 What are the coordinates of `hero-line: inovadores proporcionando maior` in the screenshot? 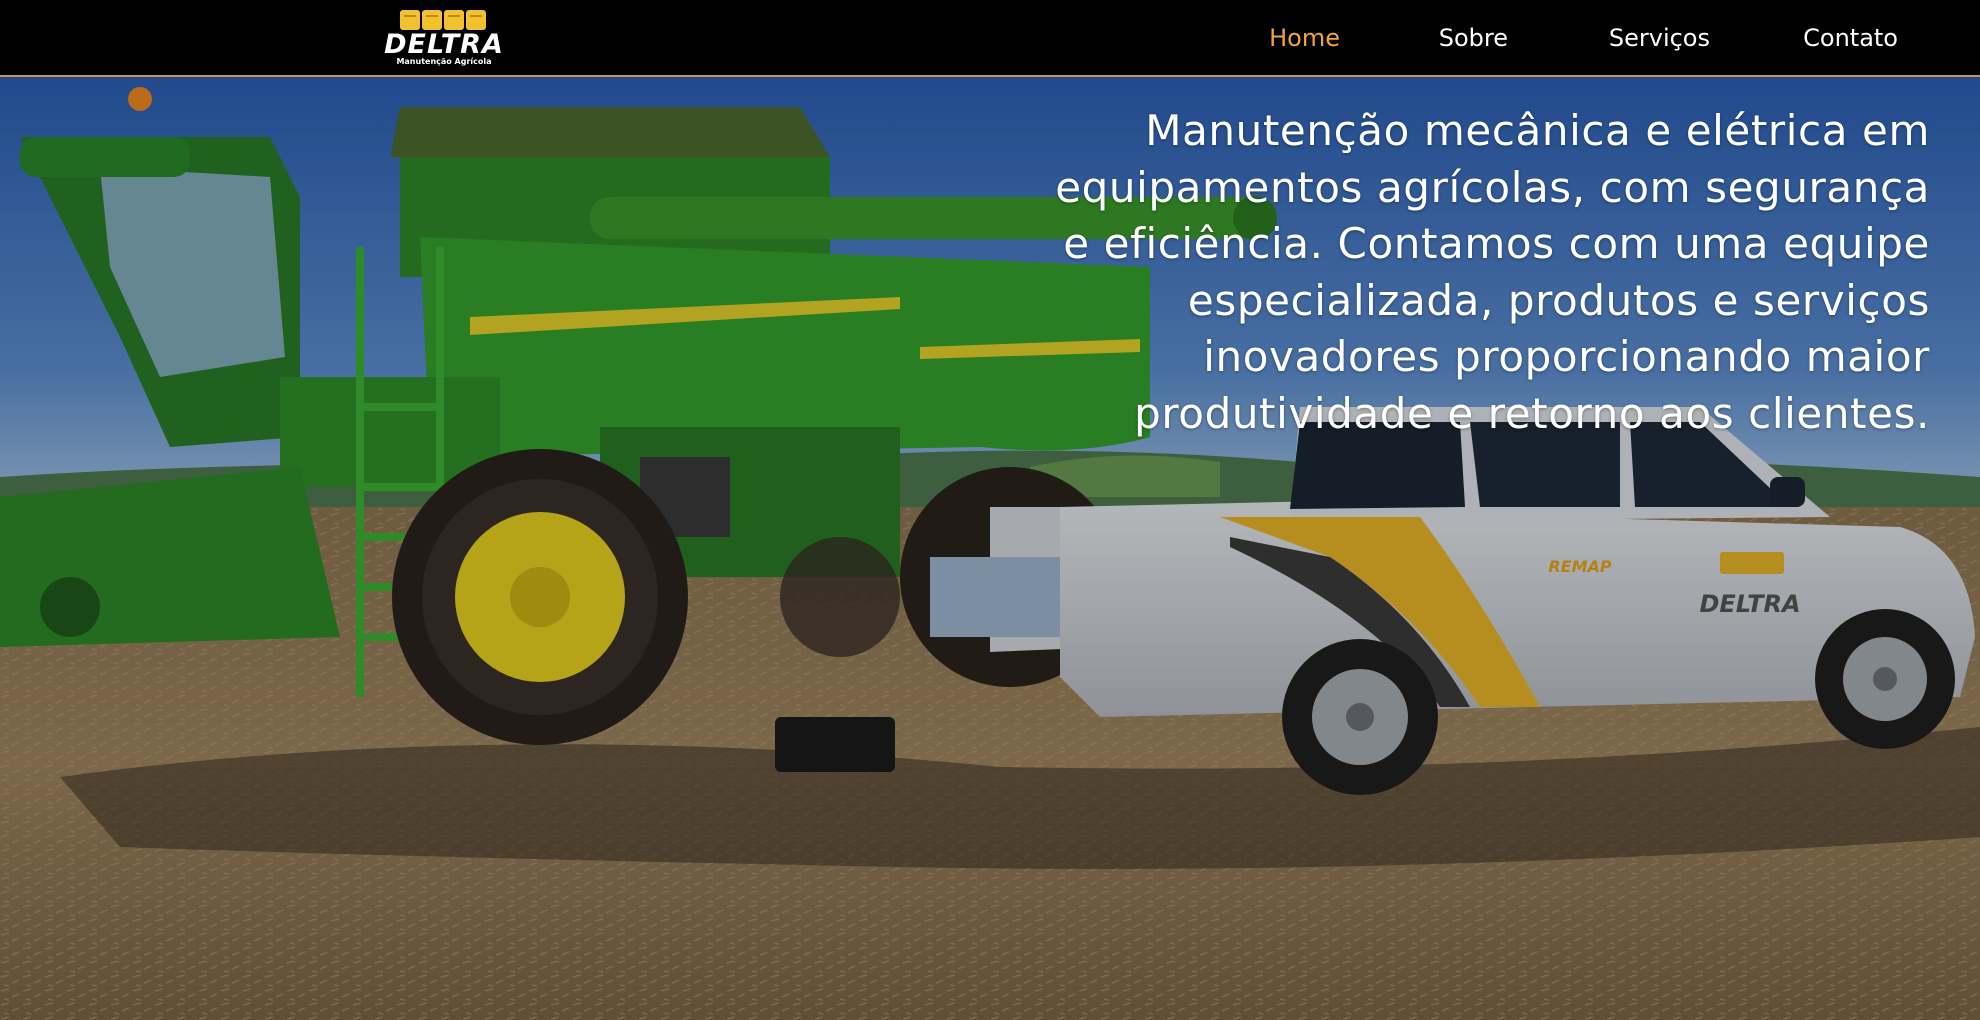 It's located at (1566, 356).